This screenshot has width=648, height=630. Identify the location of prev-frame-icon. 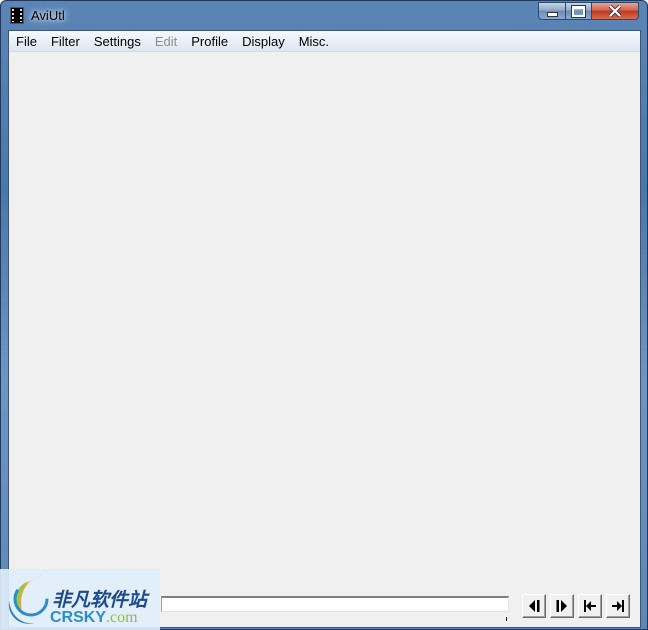
(534, 606).